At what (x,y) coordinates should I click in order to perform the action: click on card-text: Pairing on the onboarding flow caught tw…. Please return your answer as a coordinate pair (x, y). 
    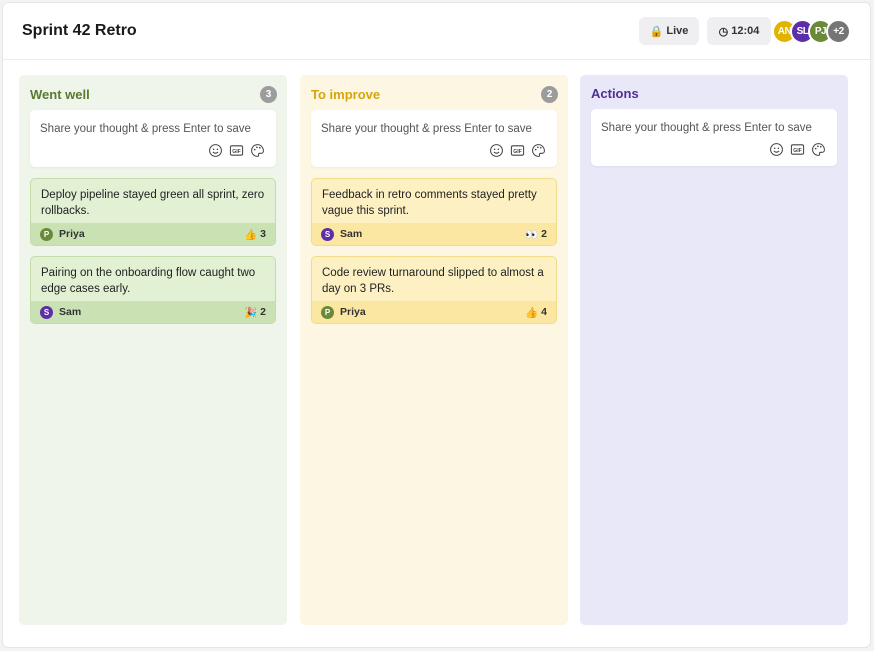
    Looking at the image, I should click on (148, 281).